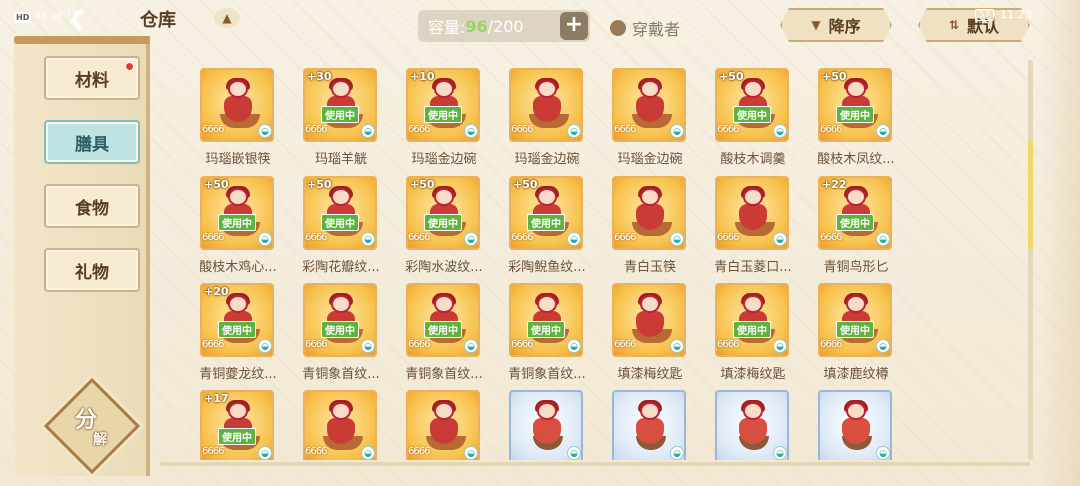 This screenshot has width=1080, height=486. I want to click on bottom-rod, so click(595, 464).